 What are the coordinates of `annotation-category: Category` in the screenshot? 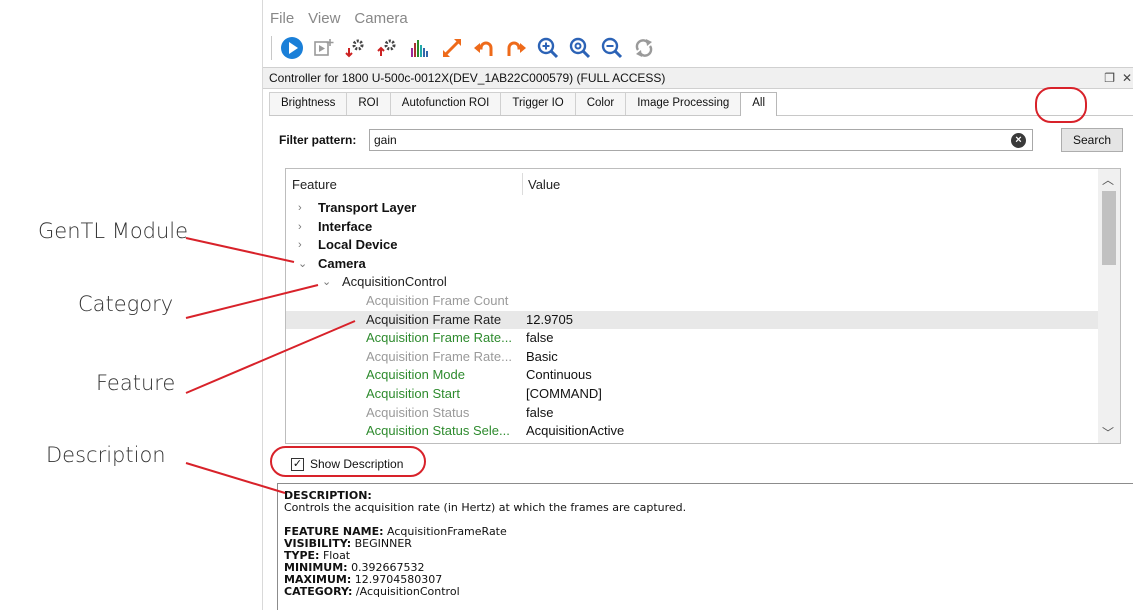 It's located at (126, 304).